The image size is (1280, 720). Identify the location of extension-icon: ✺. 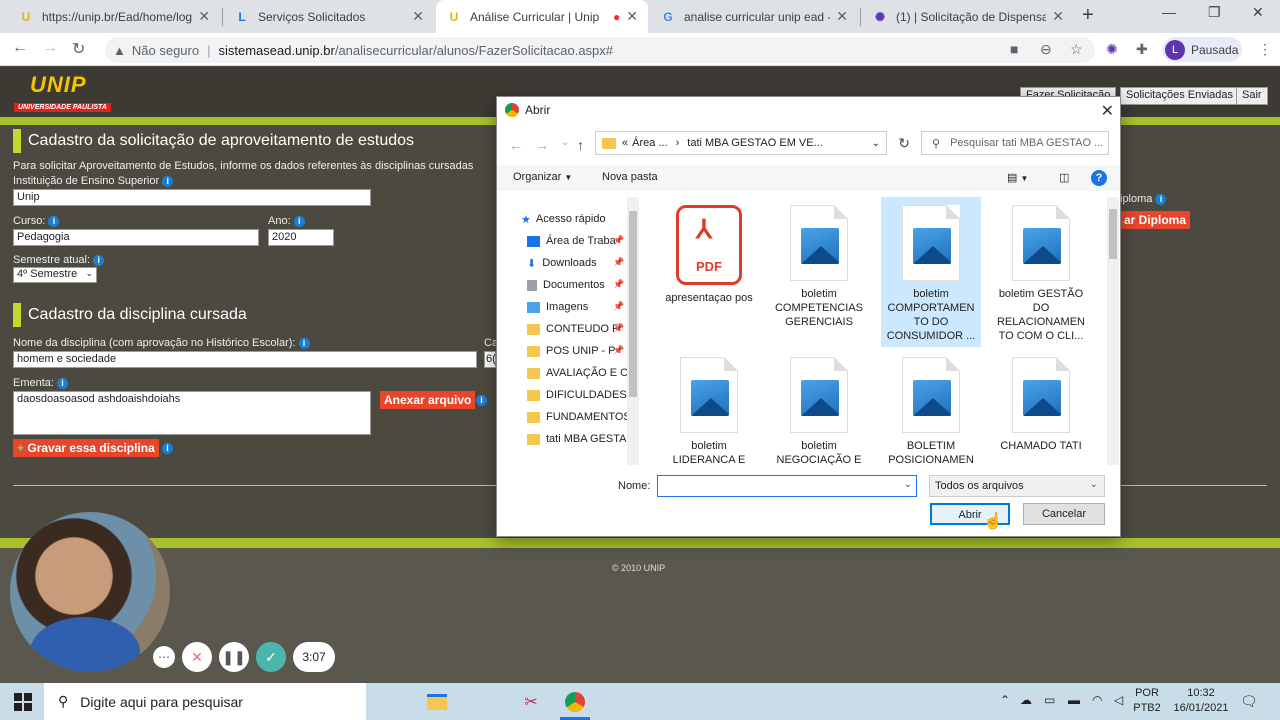
(1112, 49).